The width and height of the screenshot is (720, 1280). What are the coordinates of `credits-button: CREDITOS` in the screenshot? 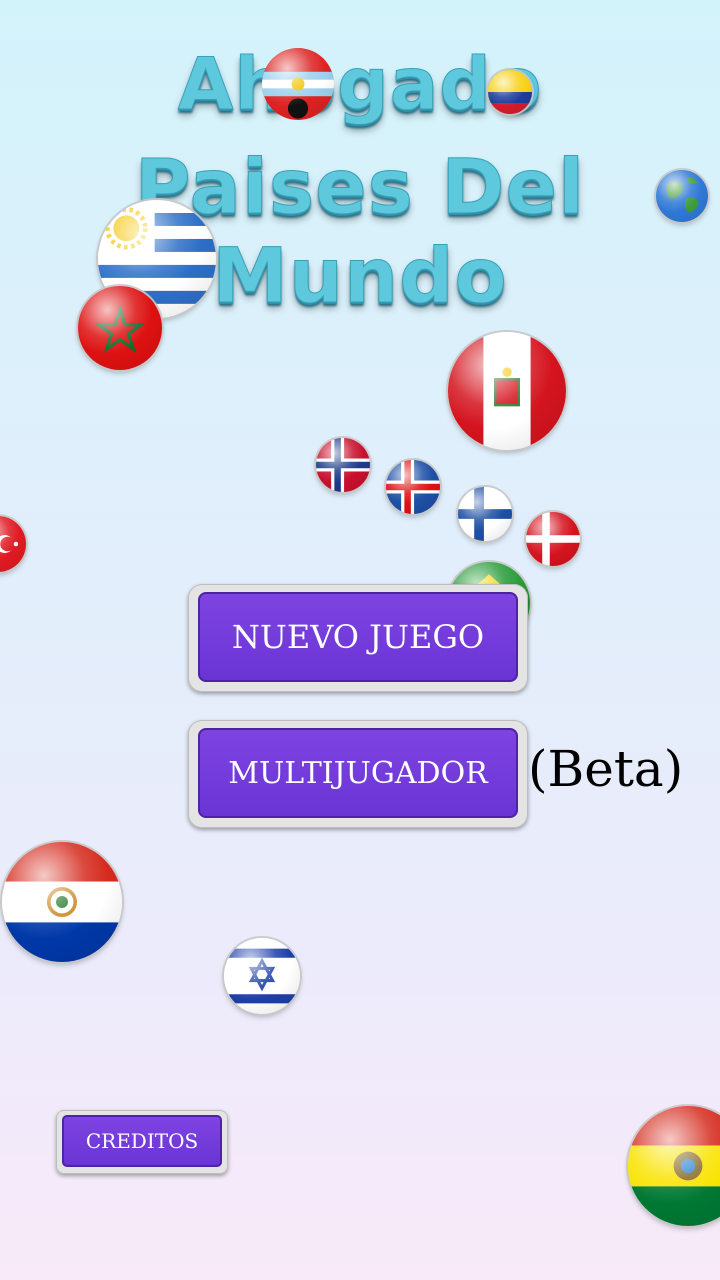 It's located at (142, 1141).